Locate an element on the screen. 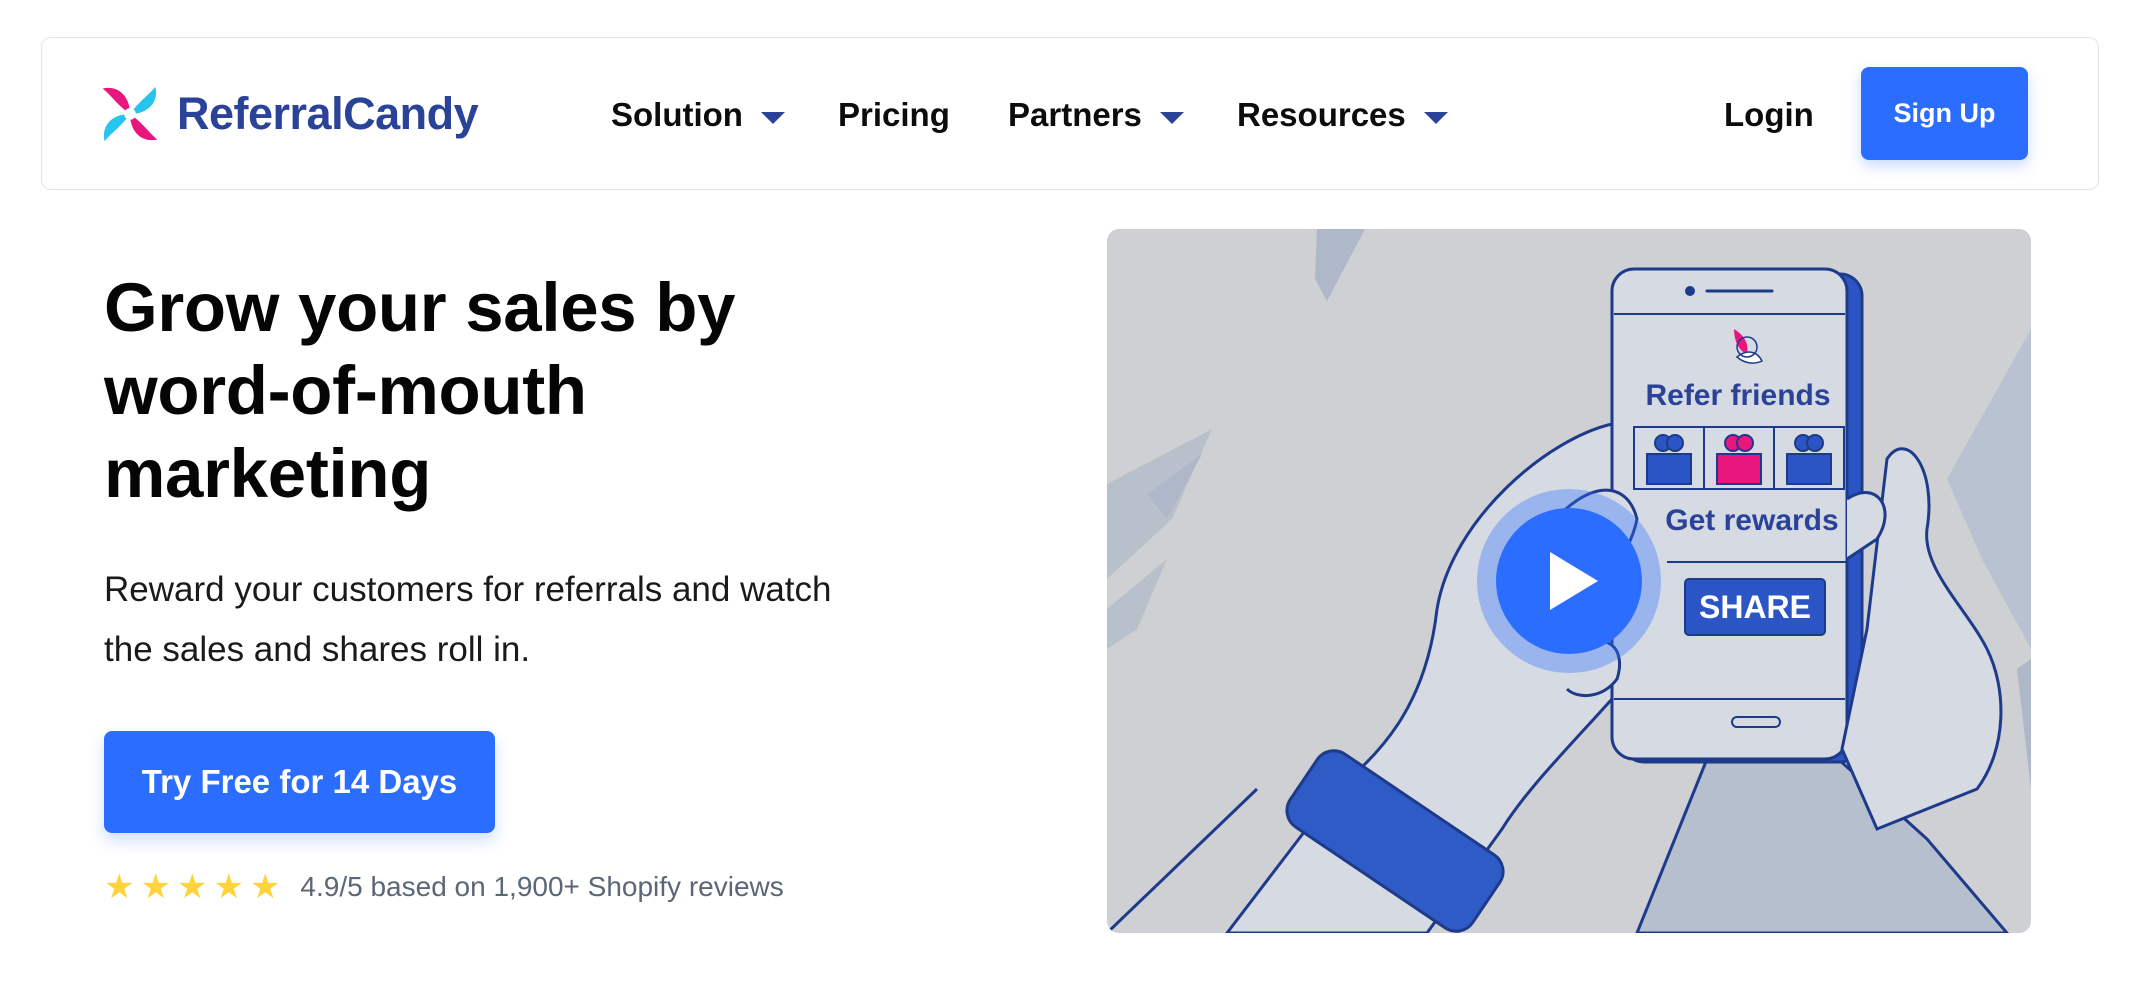 This screenshot has height=1002, width=2138. nav-item-solution: Solution is located at coordinates (698, 115).